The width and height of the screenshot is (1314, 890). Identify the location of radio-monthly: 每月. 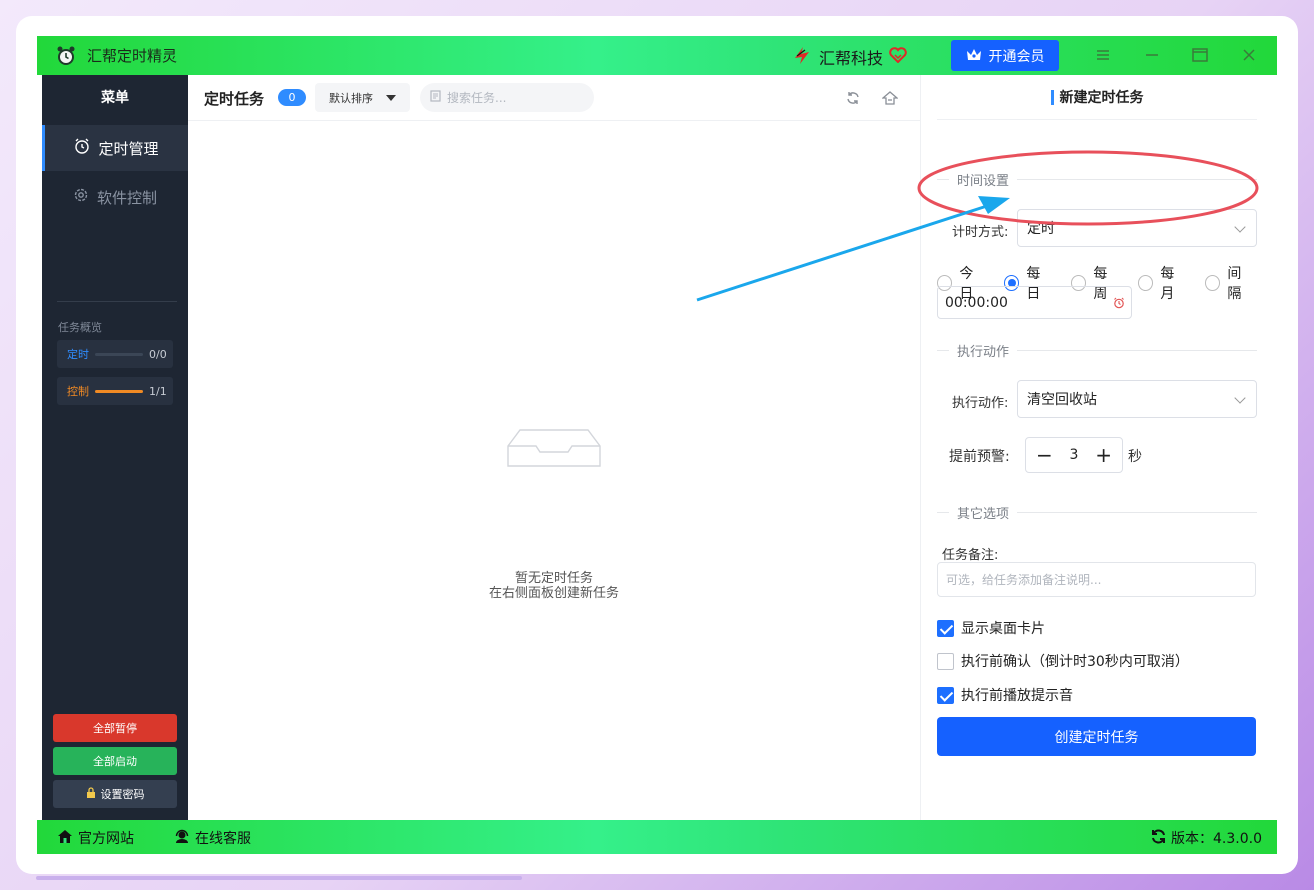
(1162, 283).